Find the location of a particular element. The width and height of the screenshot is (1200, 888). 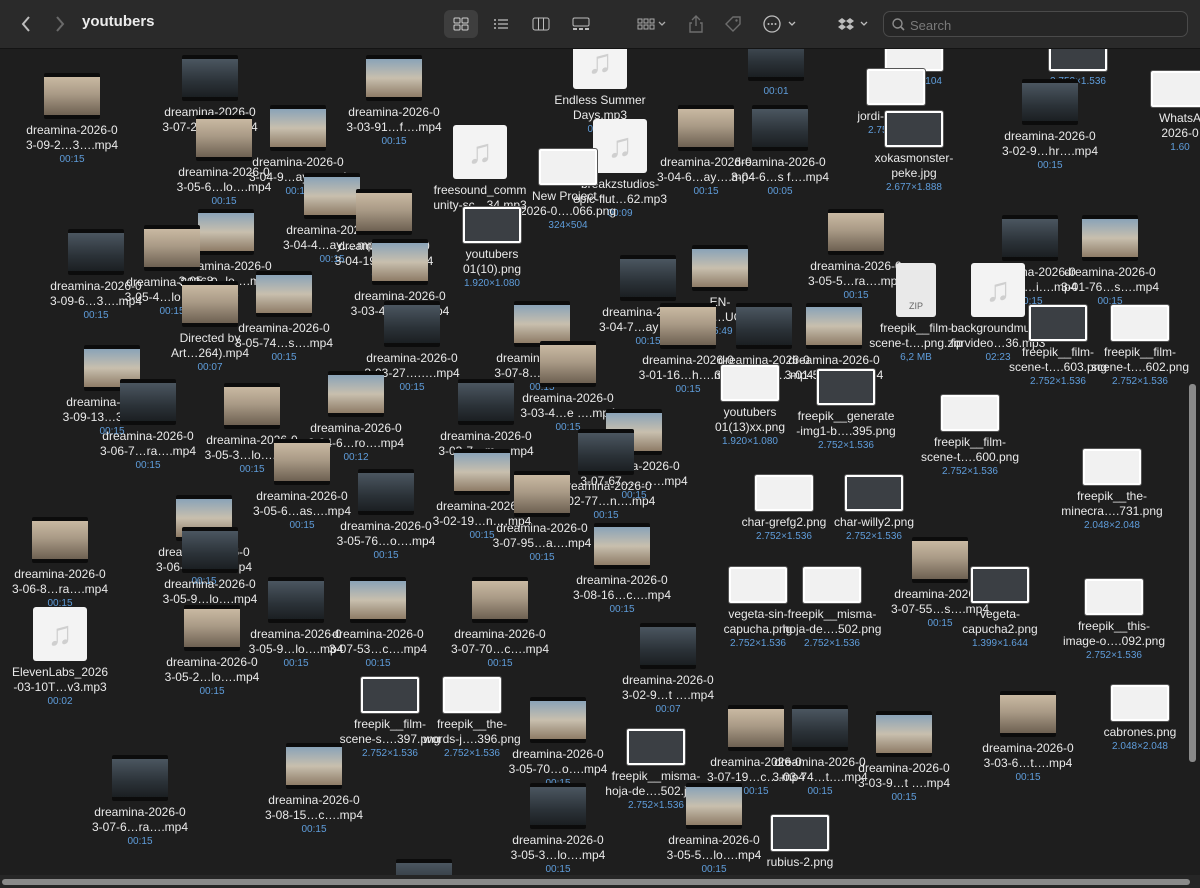

file-item: dreamina-2026-0 3-05-3…lo….mp4 00:15 is located at coordinates (558, 829).